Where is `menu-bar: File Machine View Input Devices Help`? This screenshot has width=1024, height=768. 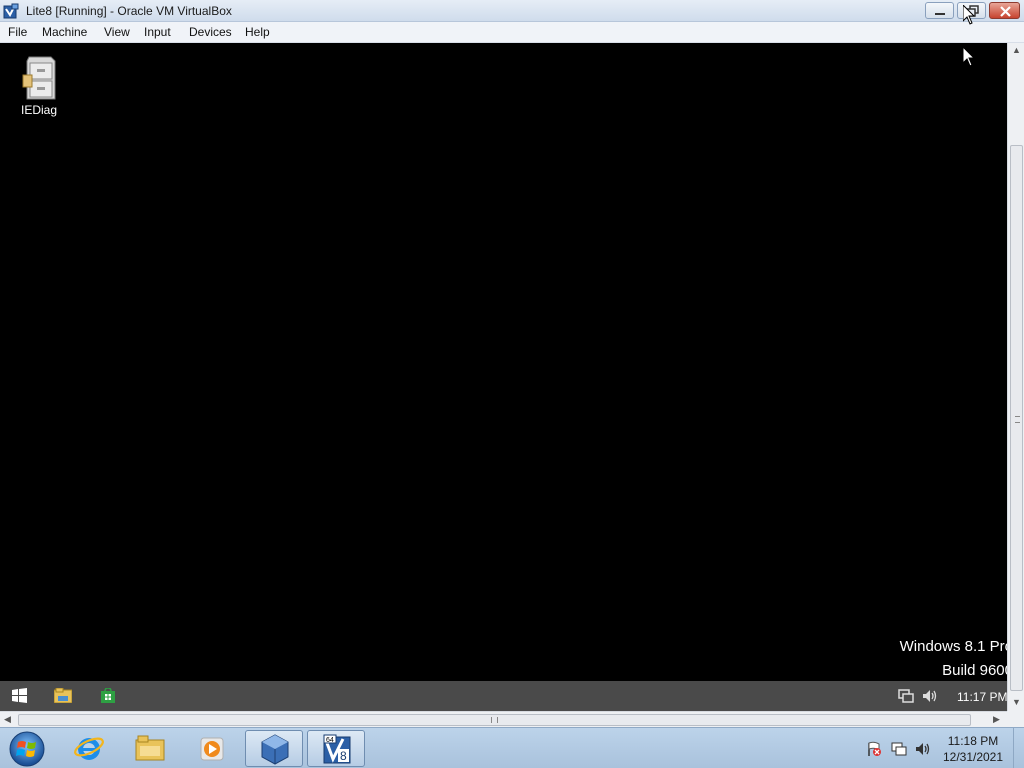 menu-bar: File Machine View Input Devices Help is located at coordinates (512, 32).